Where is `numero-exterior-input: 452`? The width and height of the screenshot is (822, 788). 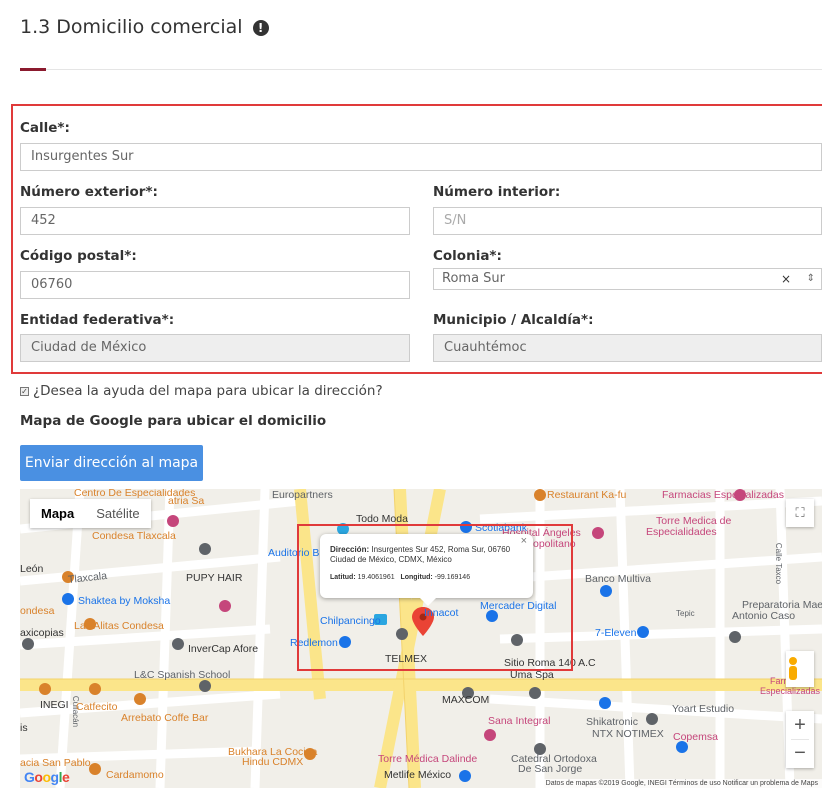 numero-exterior-input: 452 is located at coordinates (215, 221).